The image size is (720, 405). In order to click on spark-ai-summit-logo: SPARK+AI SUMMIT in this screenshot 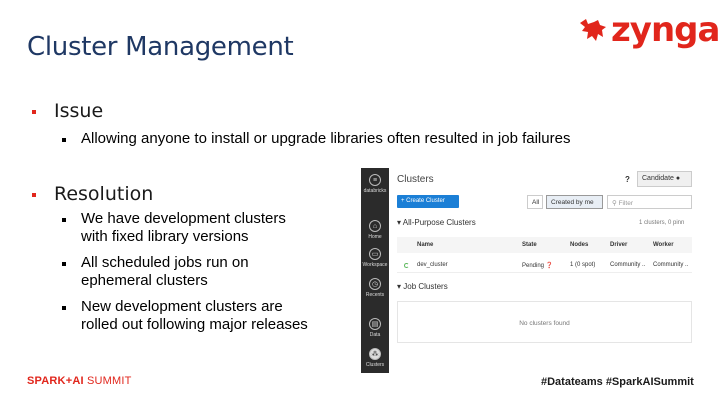, I will do `click(79, 381)`.